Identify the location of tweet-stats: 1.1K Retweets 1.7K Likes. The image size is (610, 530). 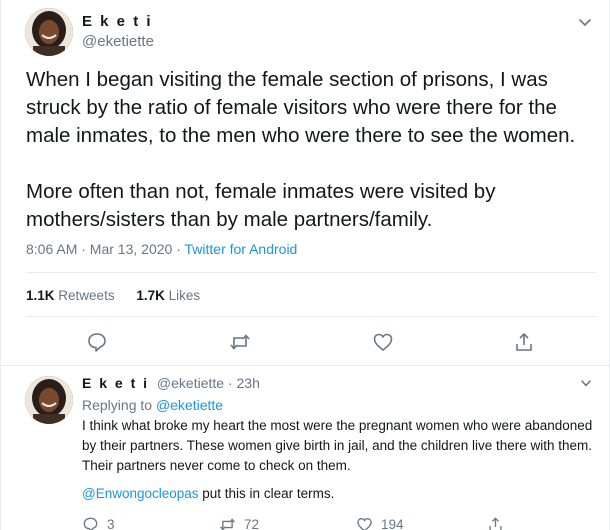
(122, 295).